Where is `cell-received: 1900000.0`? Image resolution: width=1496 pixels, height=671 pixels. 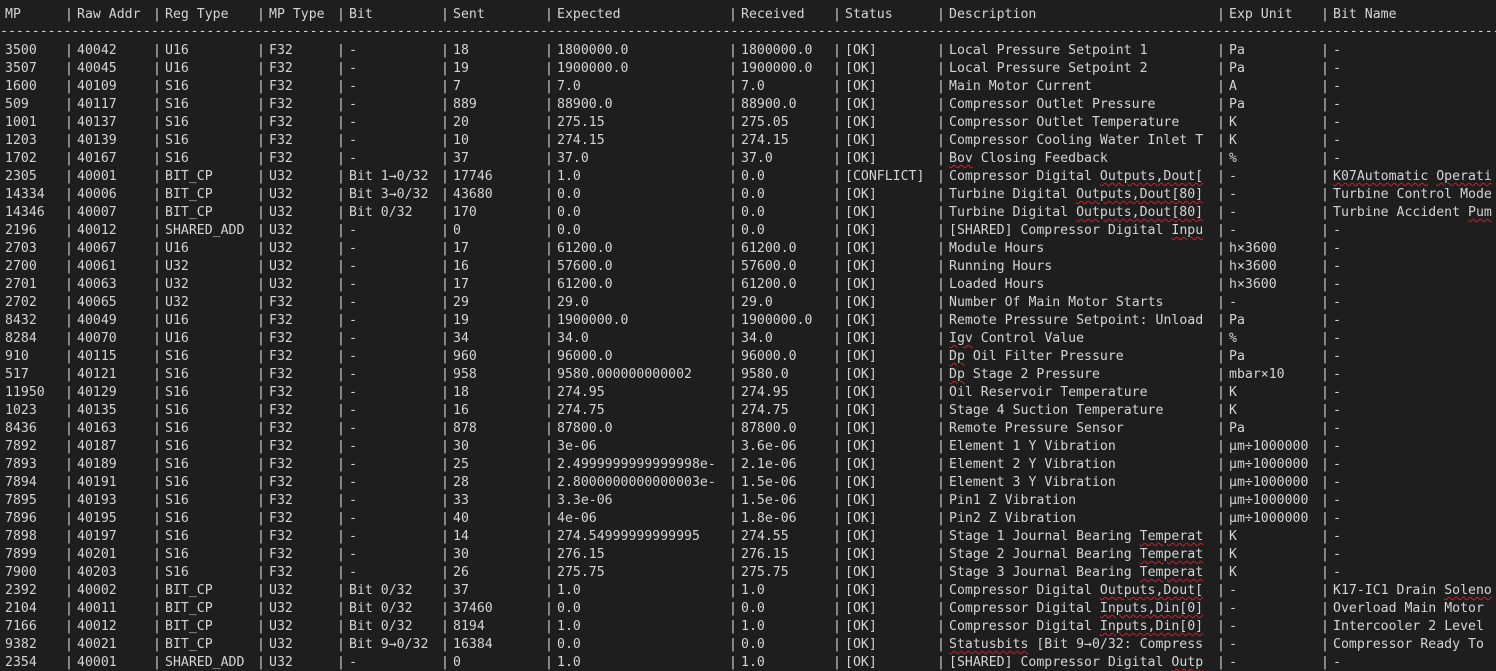
cell-received: 1900000.0 is located at coordinates (777, 68).